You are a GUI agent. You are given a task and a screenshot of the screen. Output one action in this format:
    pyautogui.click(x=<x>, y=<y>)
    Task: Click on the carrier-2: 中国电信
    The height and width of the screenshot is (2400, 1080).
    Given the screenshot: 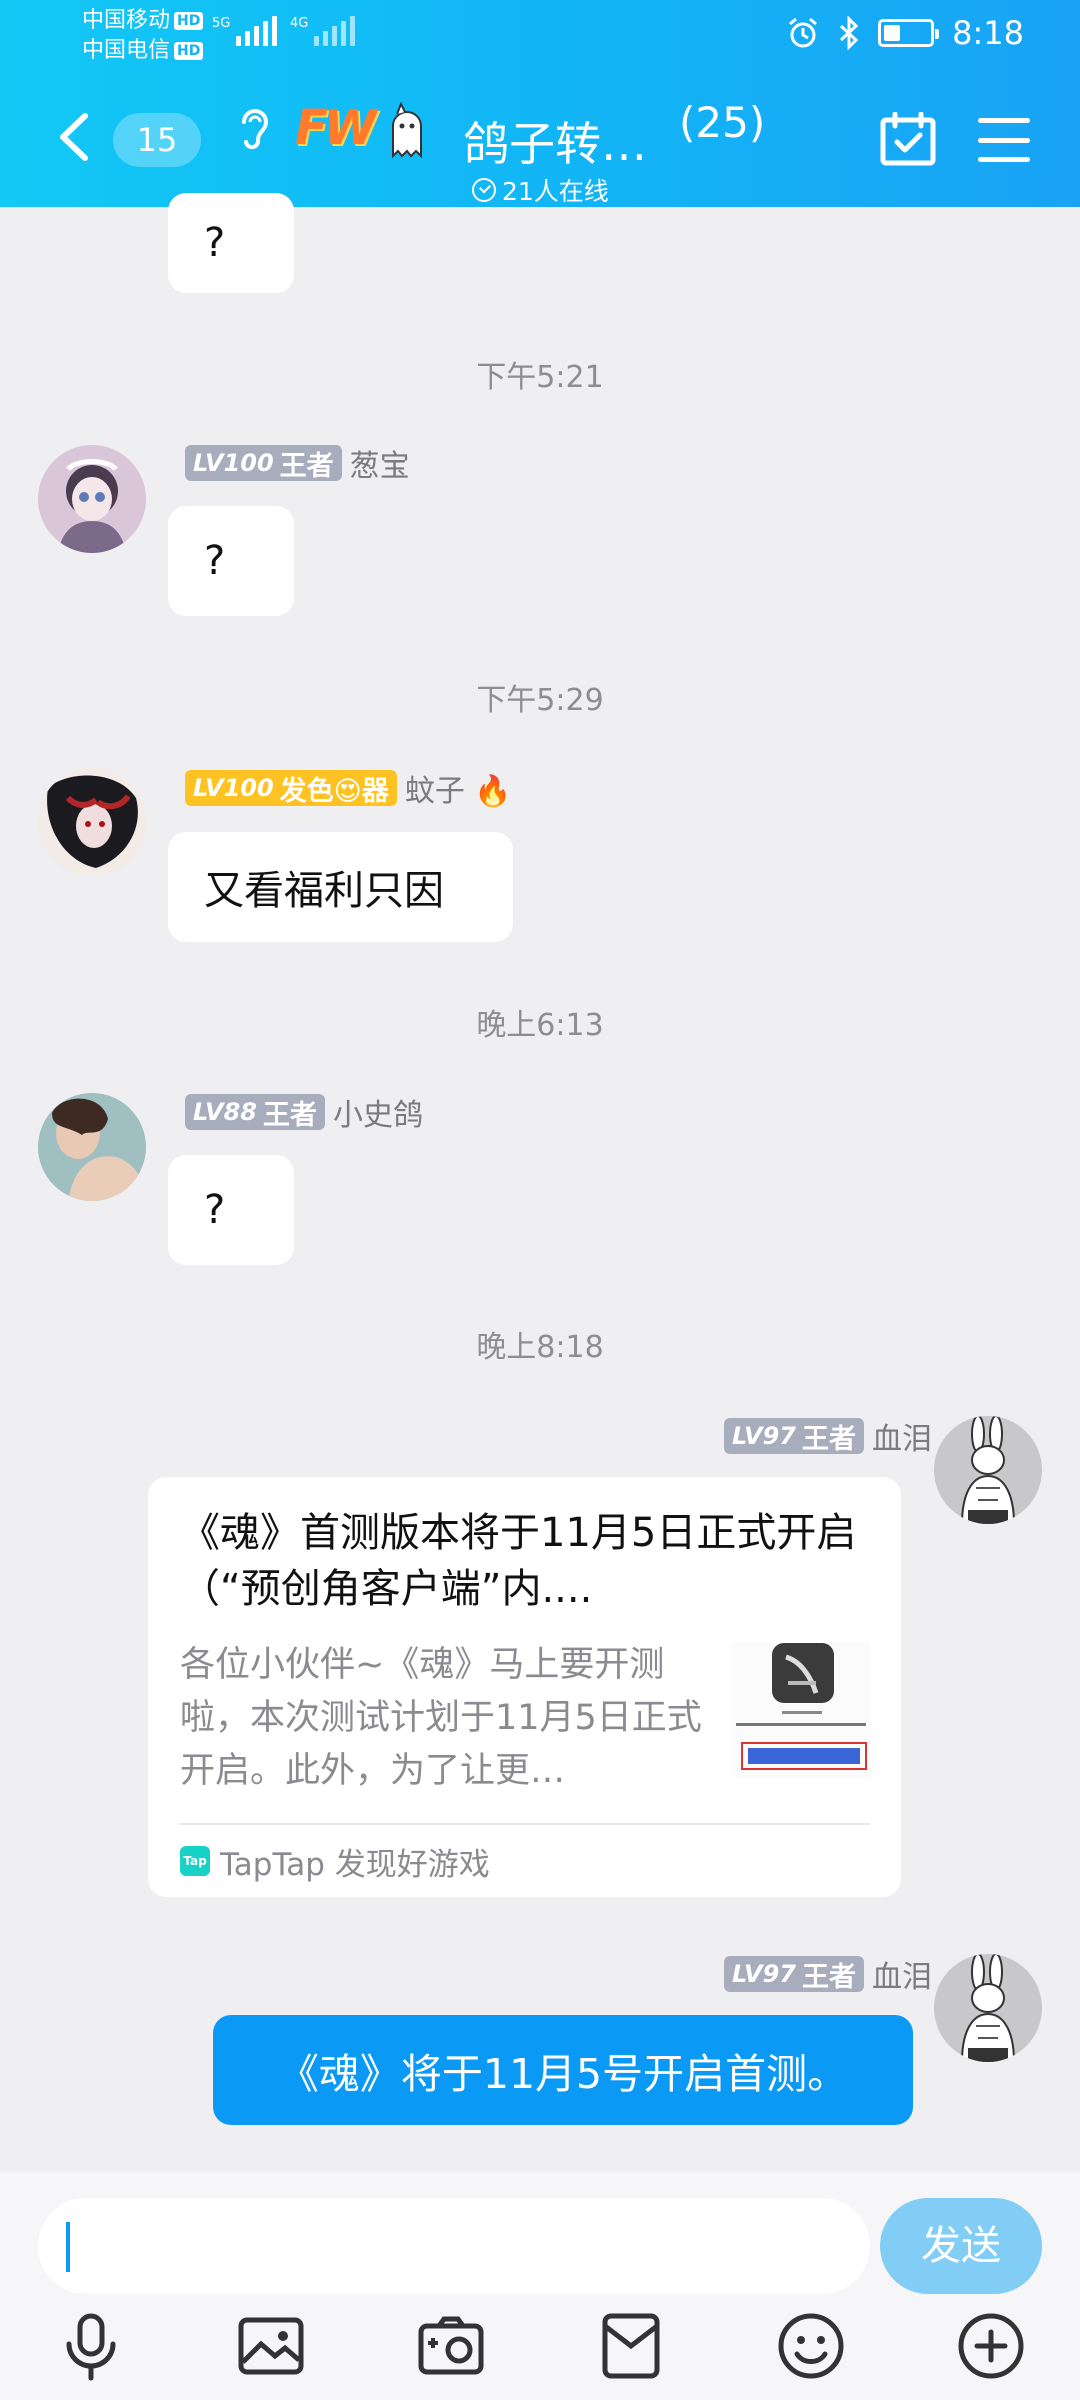 What is the action you would take?
    pyautogui.click(x=126, y=50)
    